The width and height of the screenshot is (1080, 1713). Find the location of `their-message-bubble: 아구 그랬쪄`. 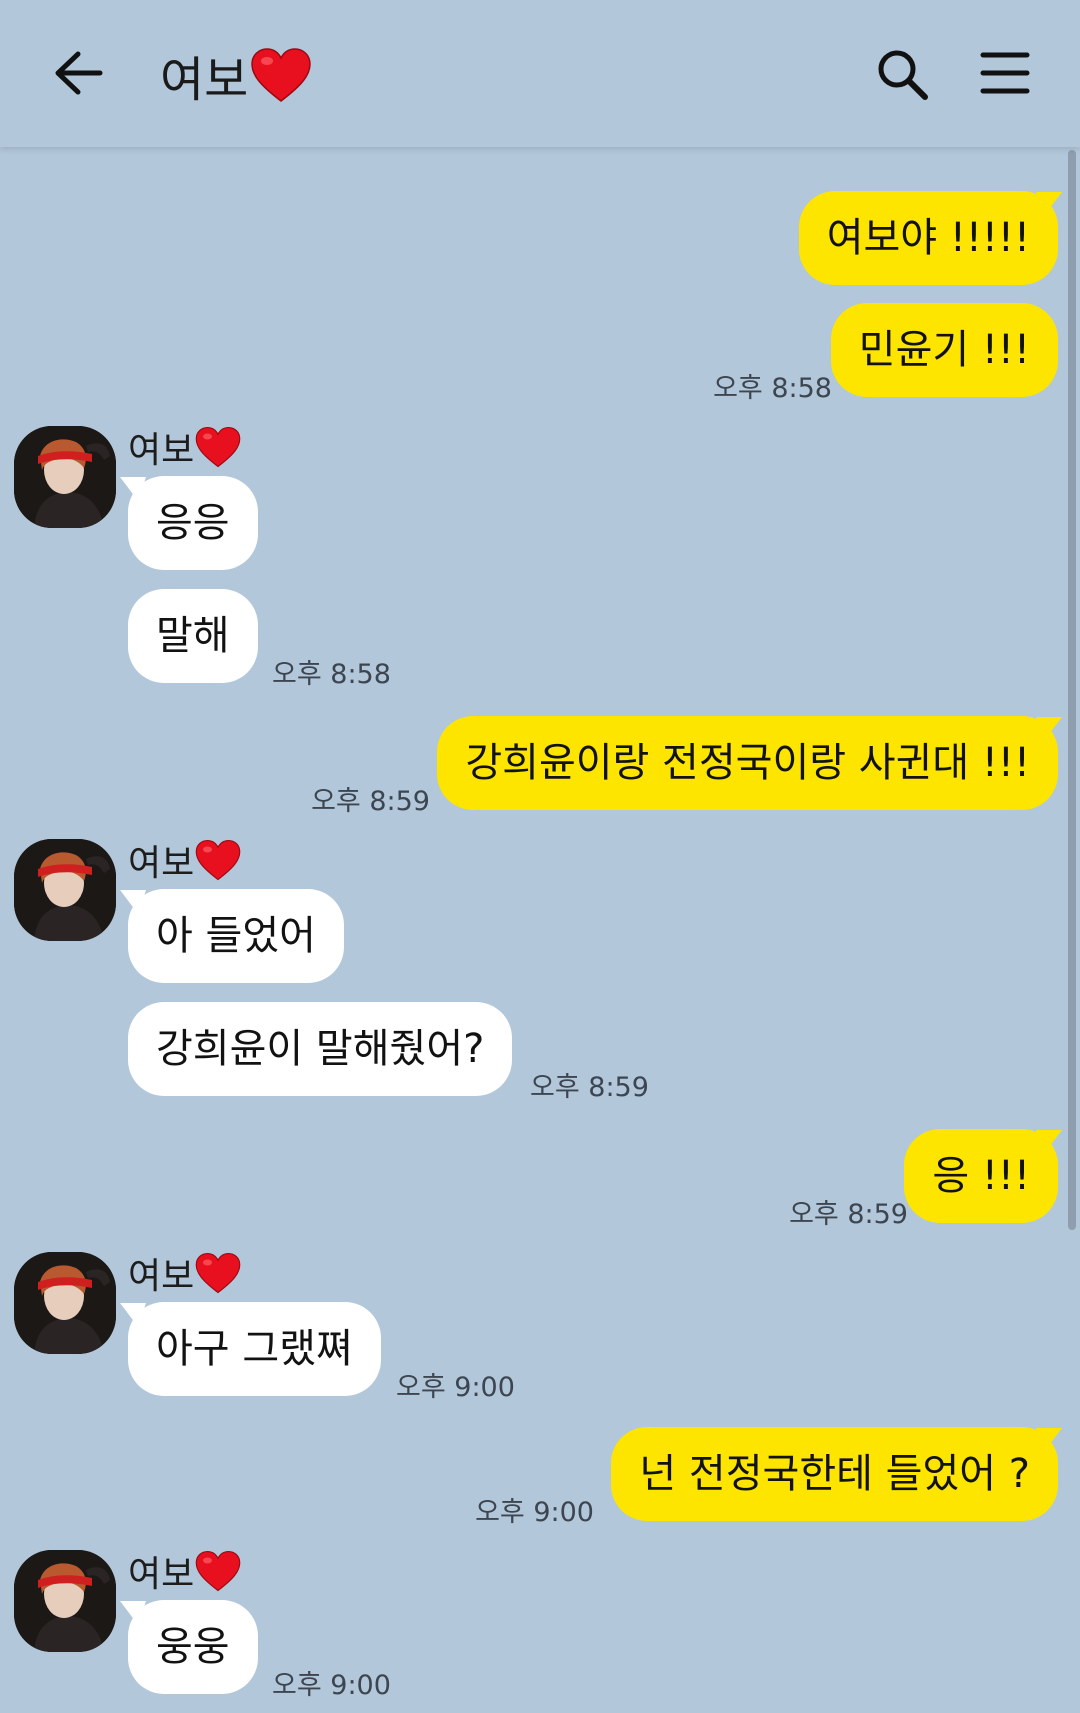

their-message-bubble: 아구 그랬쪄 is located at coordinates (254, 1349).